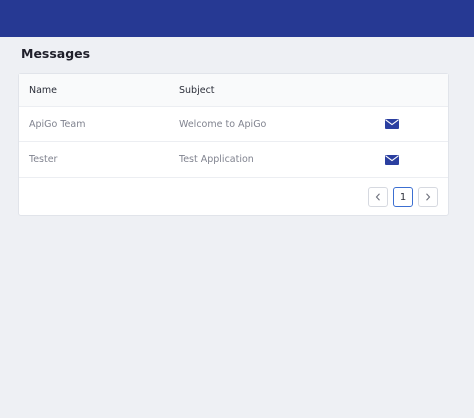 Image resolution: width=474 pixels, height=418 pixels. I want to click on page-number-button: 1, so click(403, 197).